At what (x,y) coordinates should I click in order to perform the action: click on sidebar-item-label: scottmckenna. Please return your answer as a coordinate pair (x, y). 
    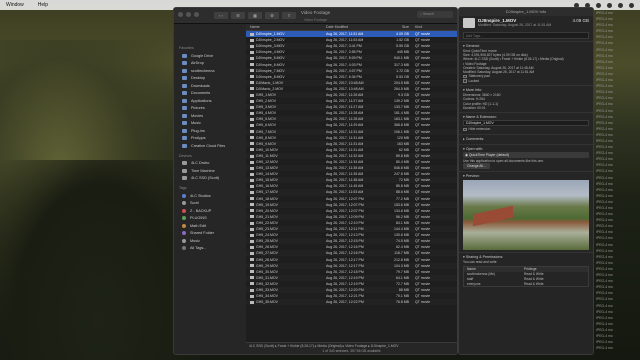
    Looking at the image, I should click on (203, 70).